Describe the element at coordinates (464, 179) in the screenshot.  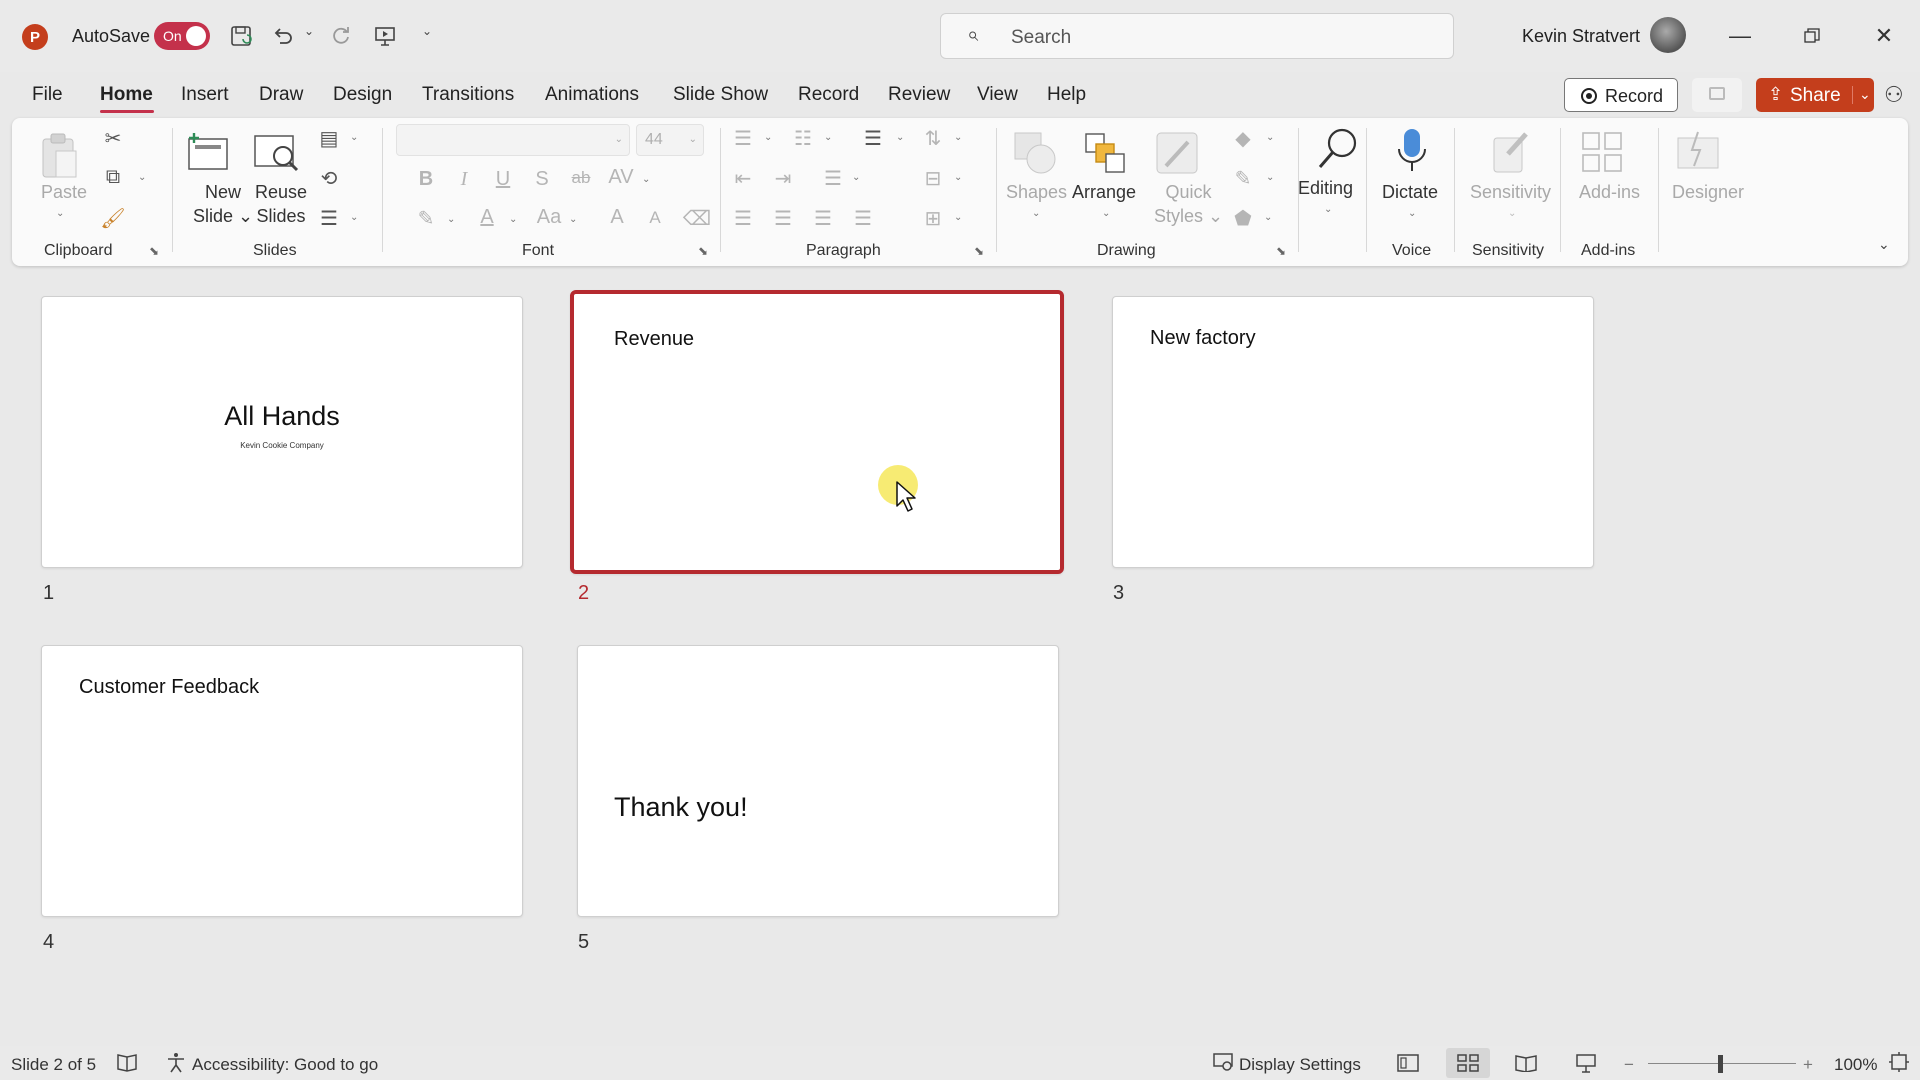
I see `italic-icon: I` at that location.